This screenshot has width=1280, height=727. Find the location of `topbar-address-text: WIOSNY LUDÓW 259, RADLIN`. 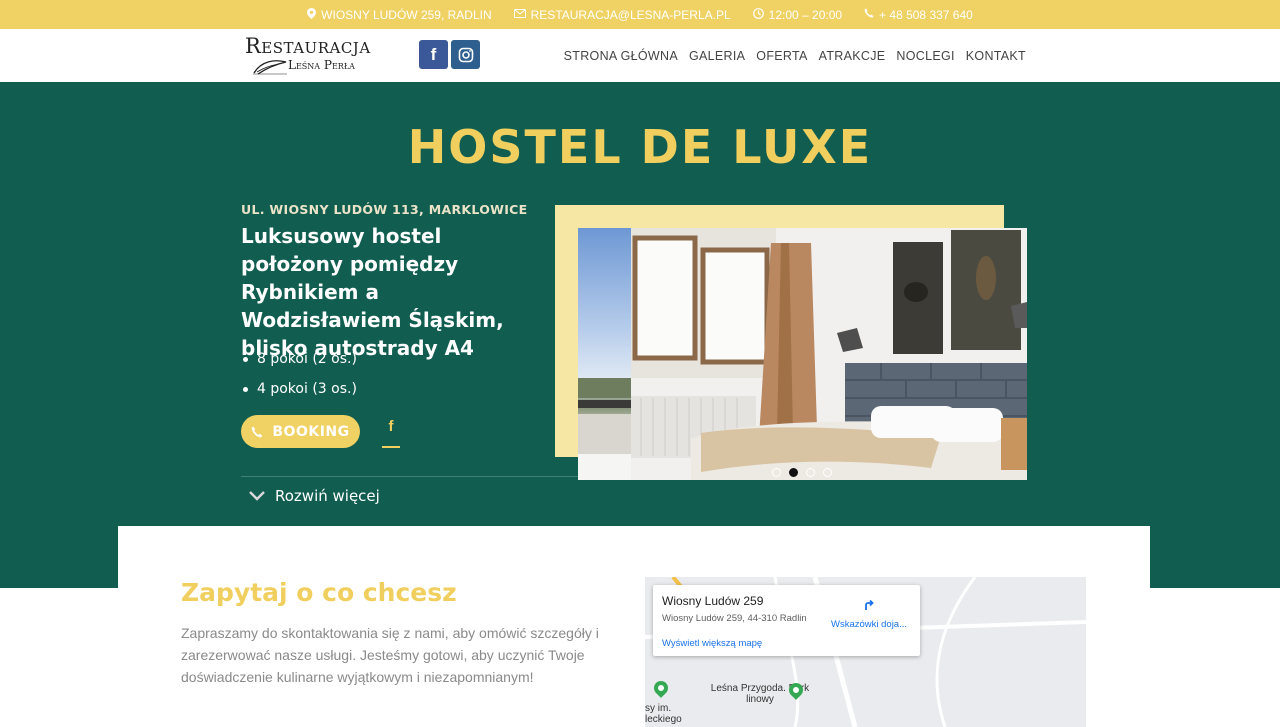

topbar-address-text: WIOSNY LUDÓW 259, RADLIN is located at coordinates (406, 14).